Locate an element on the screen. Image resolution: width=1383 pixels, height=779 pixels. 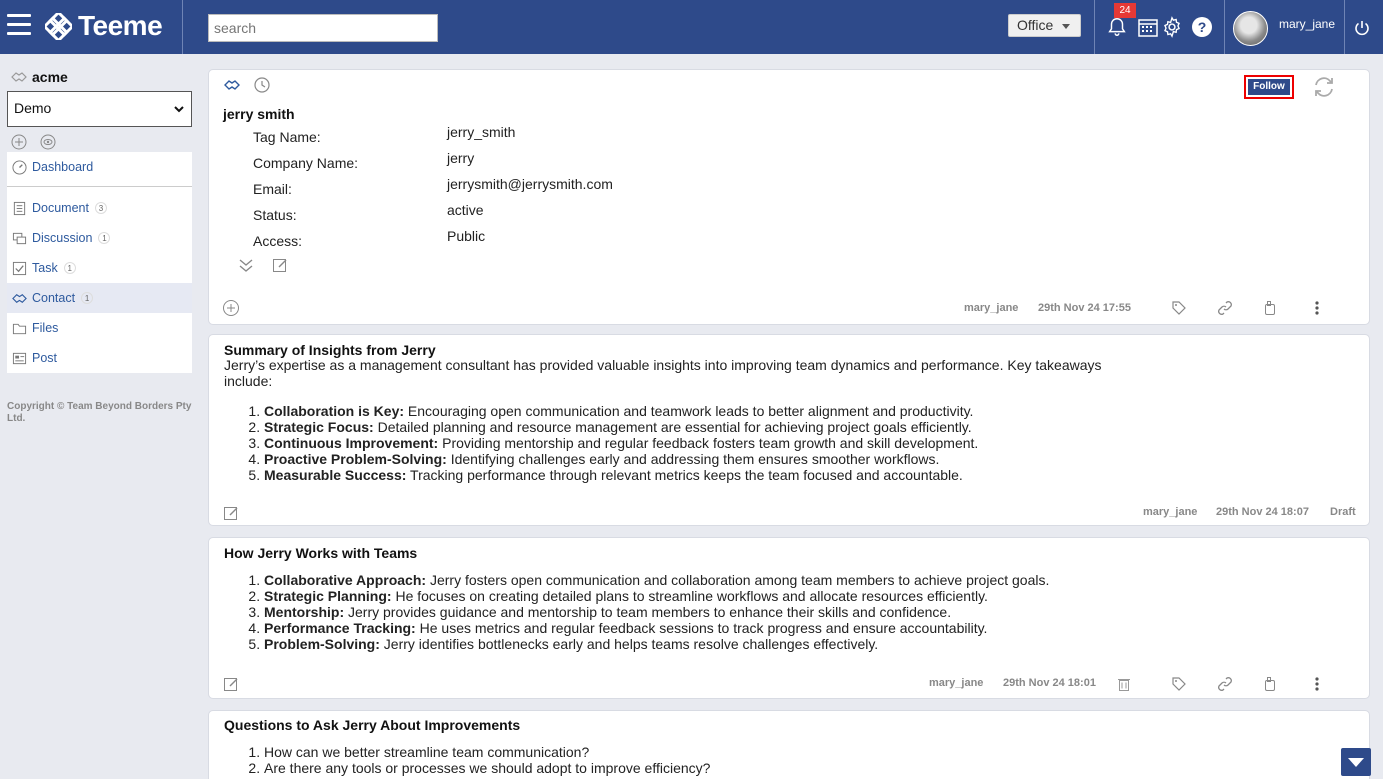
field-label: Company Name: is located at coordinates (306, 163).